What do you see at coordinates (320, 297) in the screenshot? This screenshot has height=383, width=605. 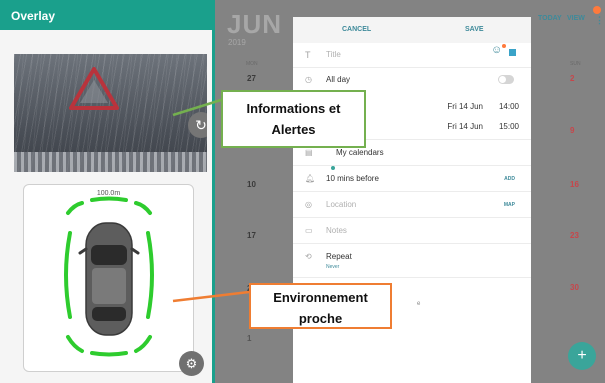 I see `callout-line: Environnement` at bounding box center [320, 297].